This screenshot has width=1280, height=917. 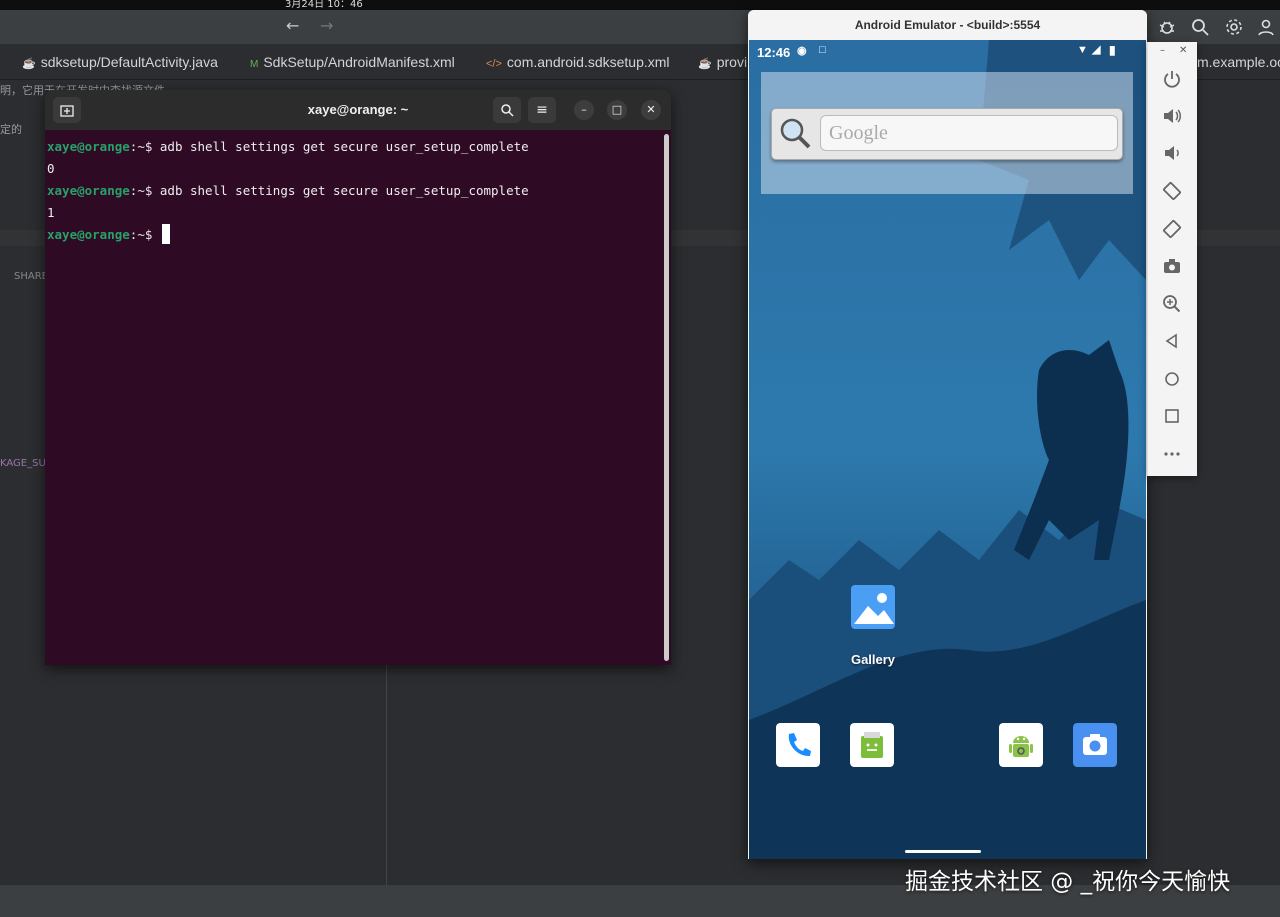 What do you see at coordinates (1172, 266) in the screenshot?
I see `screenshot-icon` at bounding box center [1172, 266].